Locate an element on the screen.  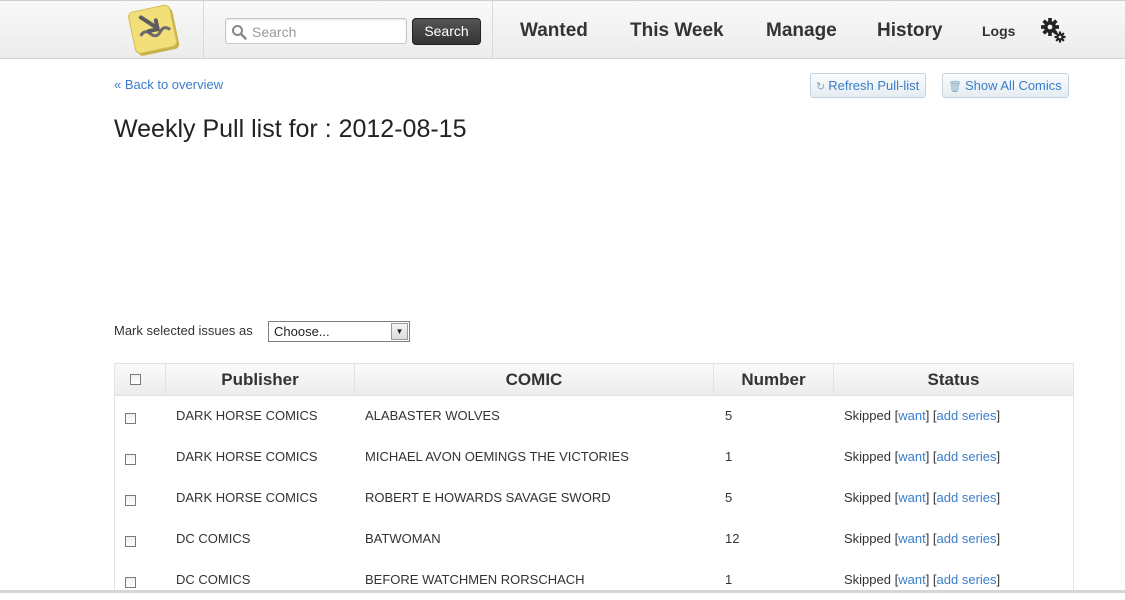
chevron-down-icon: ▼ is located at coordinates (399, 331).